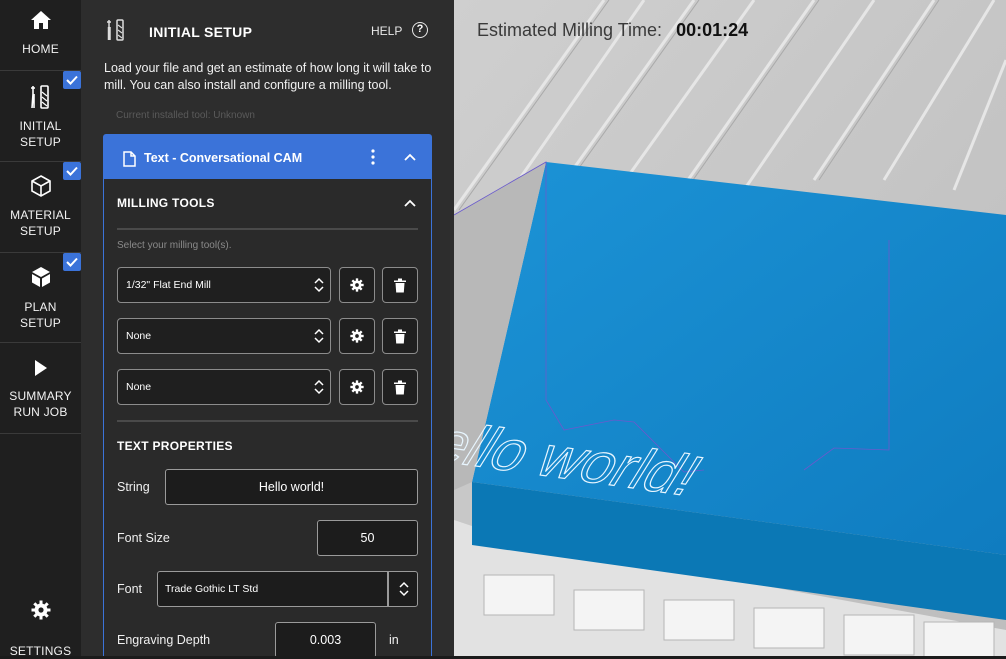  Describe the element at coordinates (420, 30) in the screenshot. I see `help-icon: ?` at that location.